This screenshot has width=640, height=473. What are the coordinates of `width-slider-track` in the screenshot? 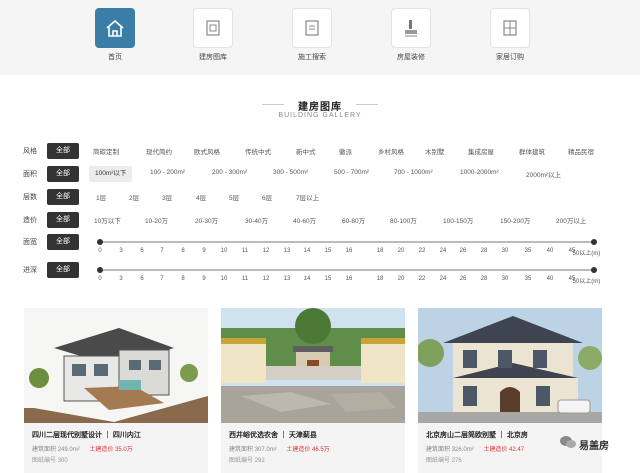 It's located at (347, 242).